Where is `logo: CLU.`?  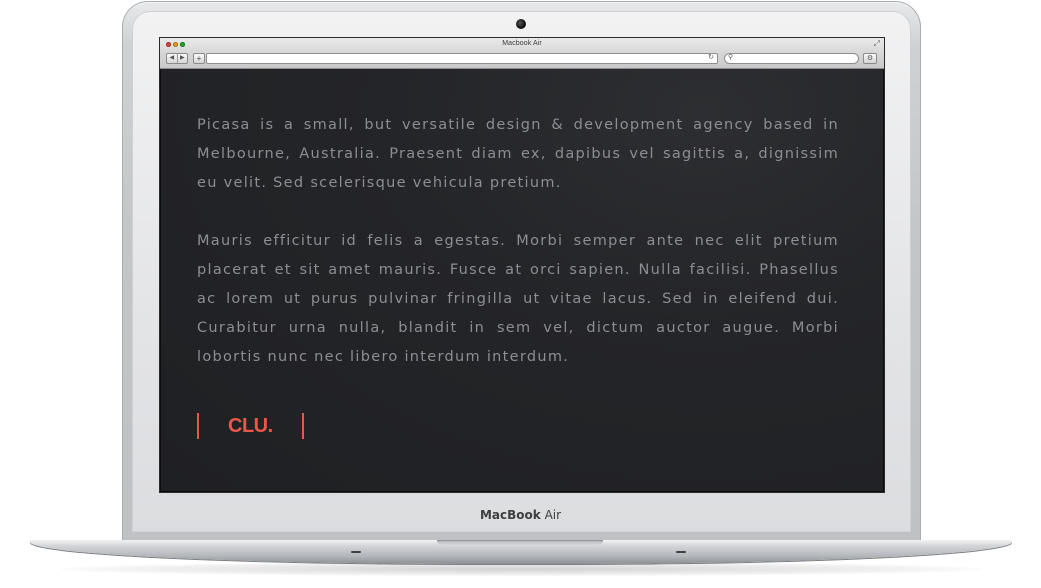 logo: CLU. is located at coordinates (252, 426).